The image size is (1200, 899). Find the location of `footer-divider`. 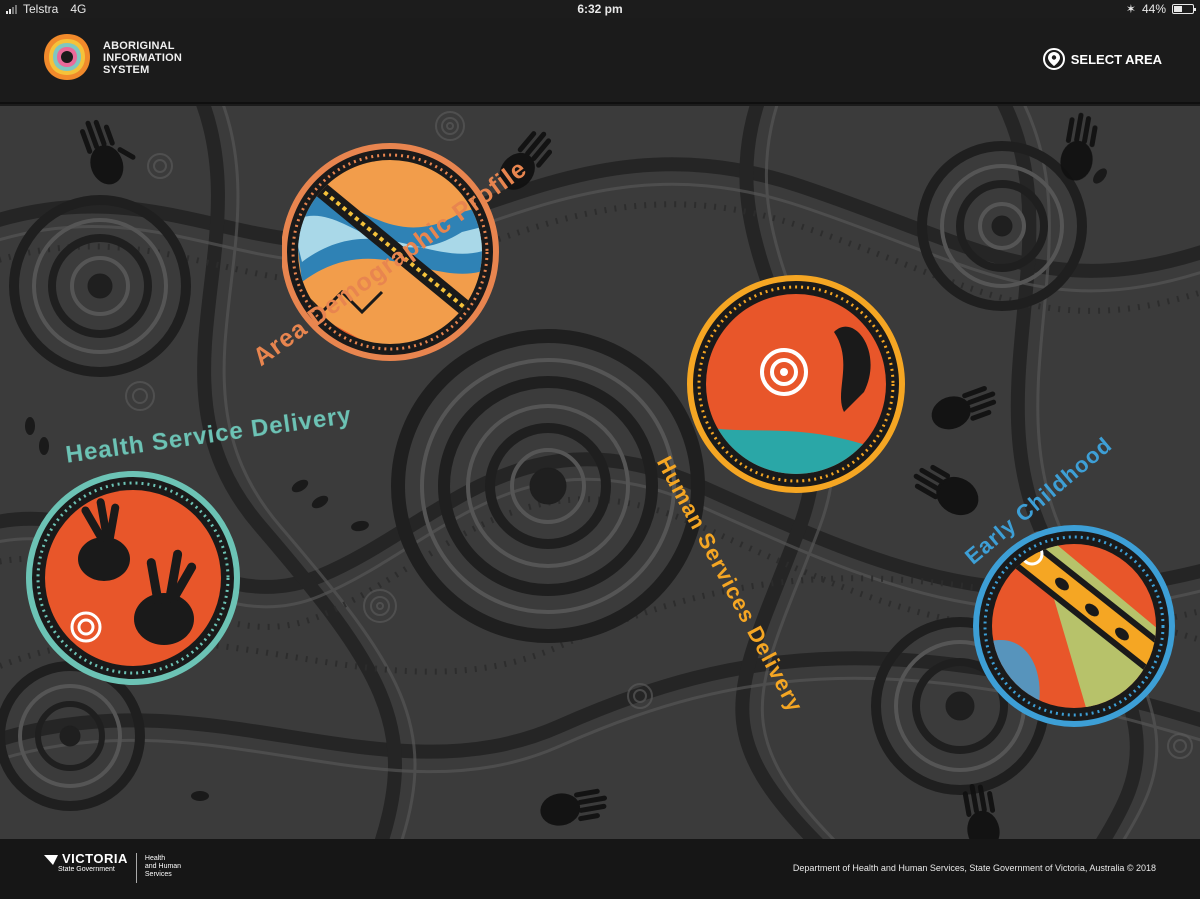

footer-divider is located at coordinates (136, 868).